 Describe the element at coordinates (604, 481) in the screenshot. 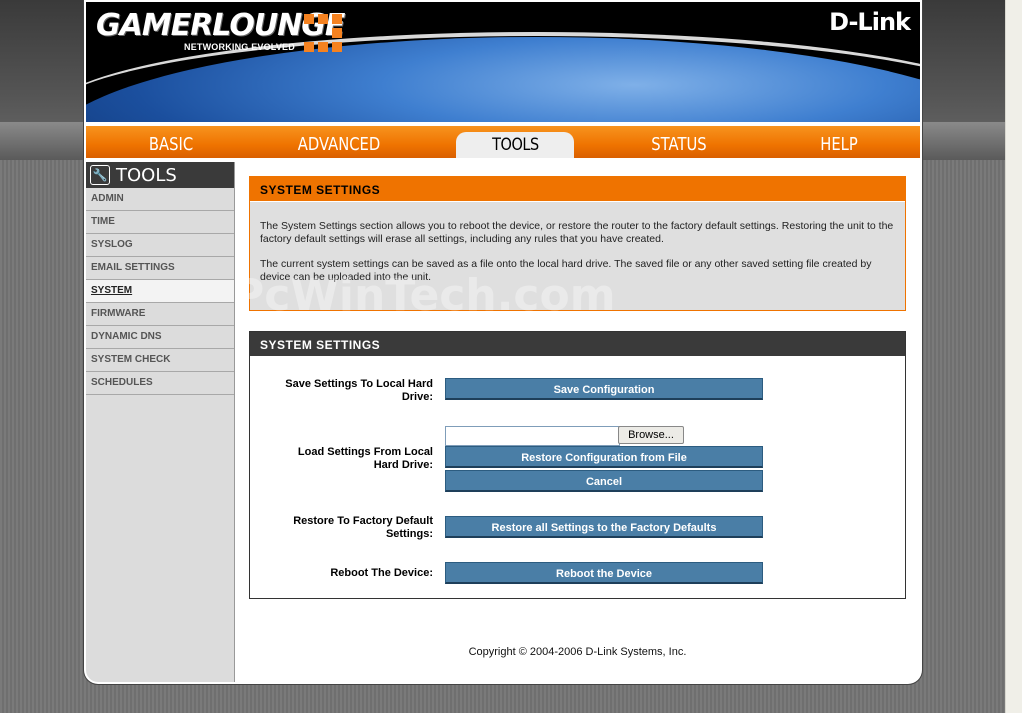

I see `cancel-button: Cancel` at that location.